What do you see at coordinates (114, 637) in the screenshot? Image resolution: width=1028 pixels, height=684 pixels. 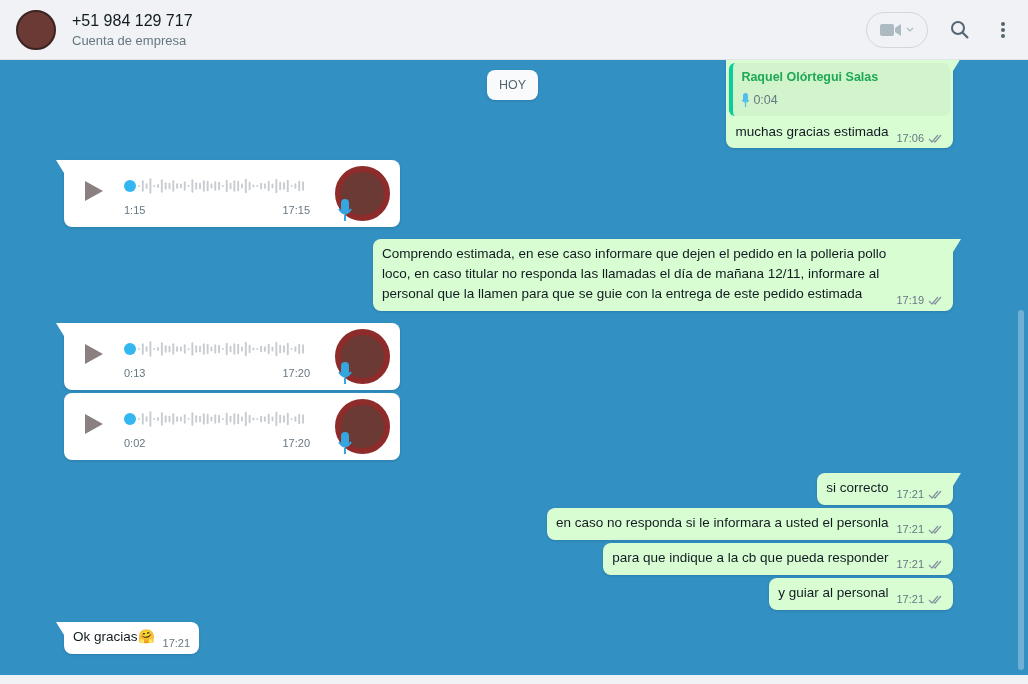 I see `message-text: Ok gracias🤗` at bounding box center [114, 637].